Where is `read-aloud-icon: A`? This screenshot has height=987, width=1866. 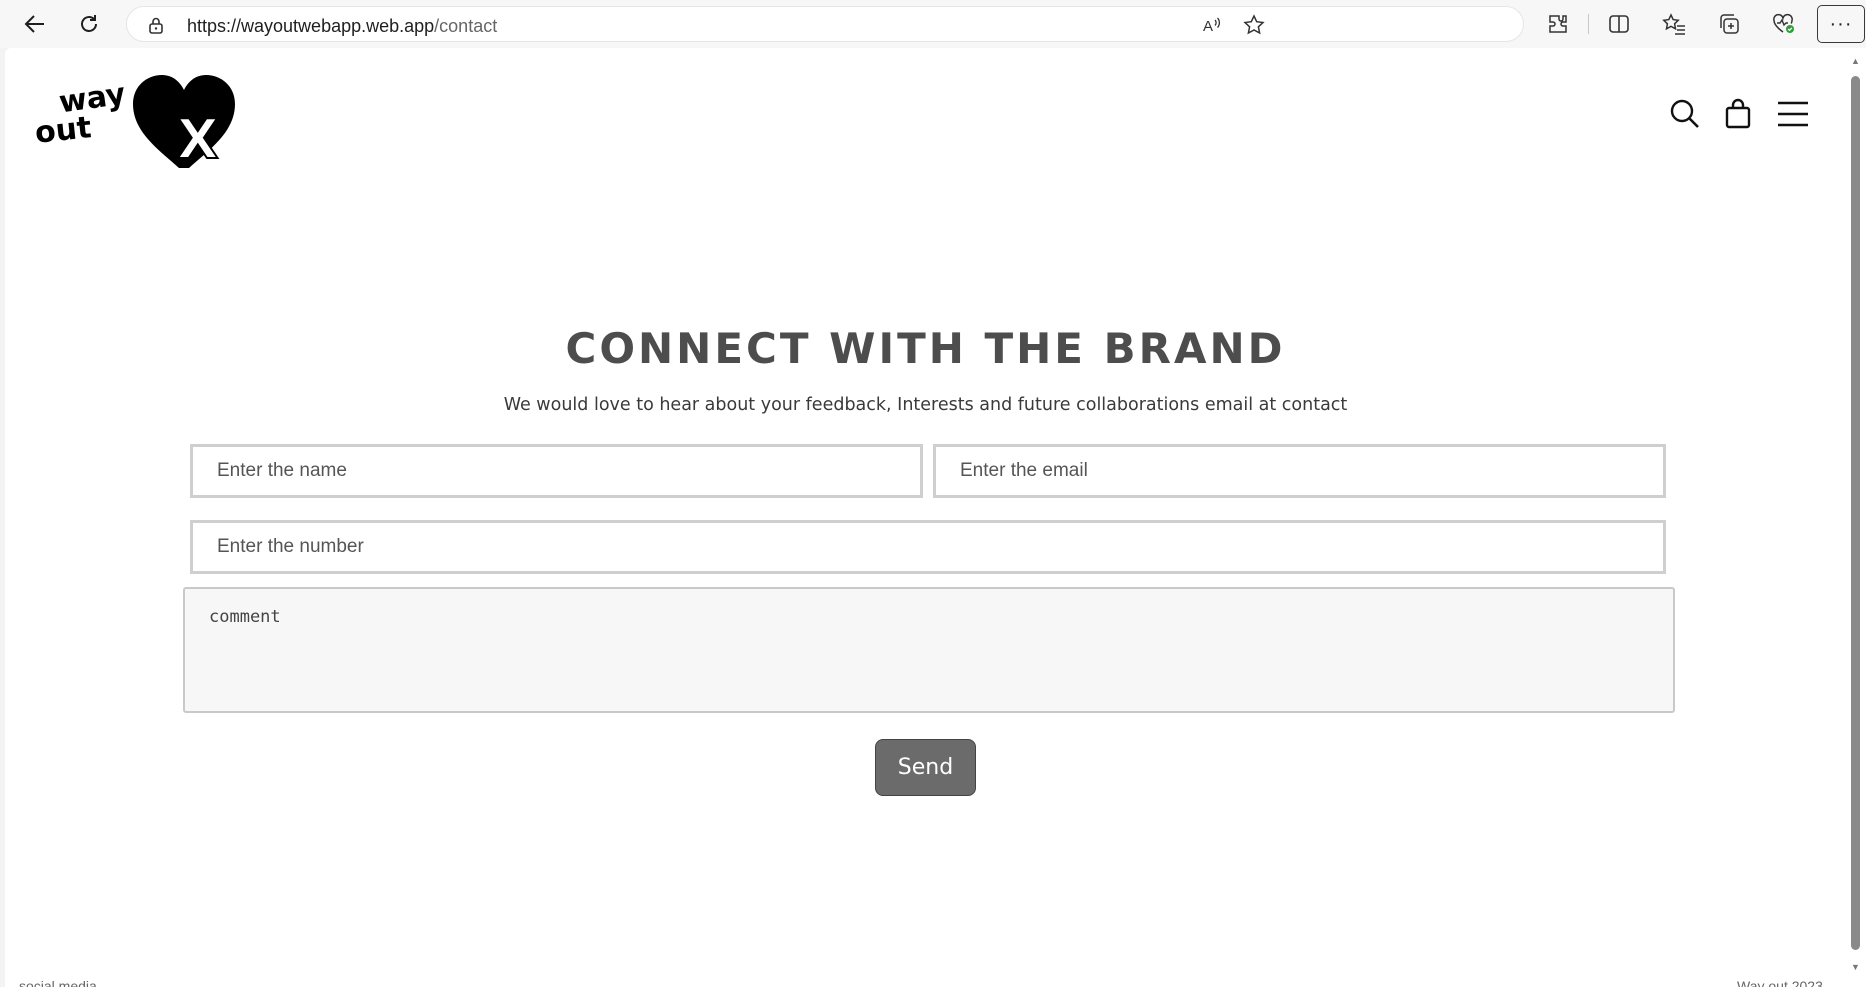
read-aloud-icon: A is located at coordinates (1212, 25).